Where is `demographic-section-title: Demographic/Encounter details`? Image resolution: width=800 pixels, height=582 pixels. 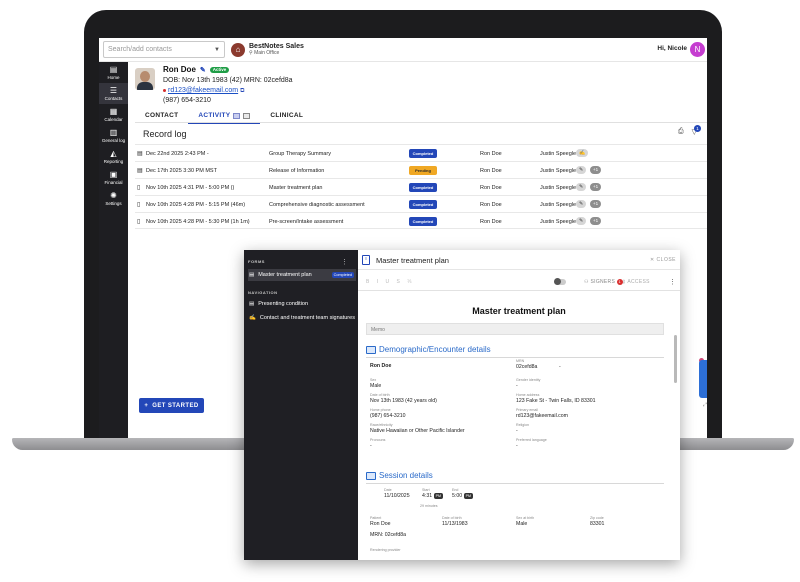
demographic-section-title: Demographic/Encounter details is located at coordinates (428, 349).